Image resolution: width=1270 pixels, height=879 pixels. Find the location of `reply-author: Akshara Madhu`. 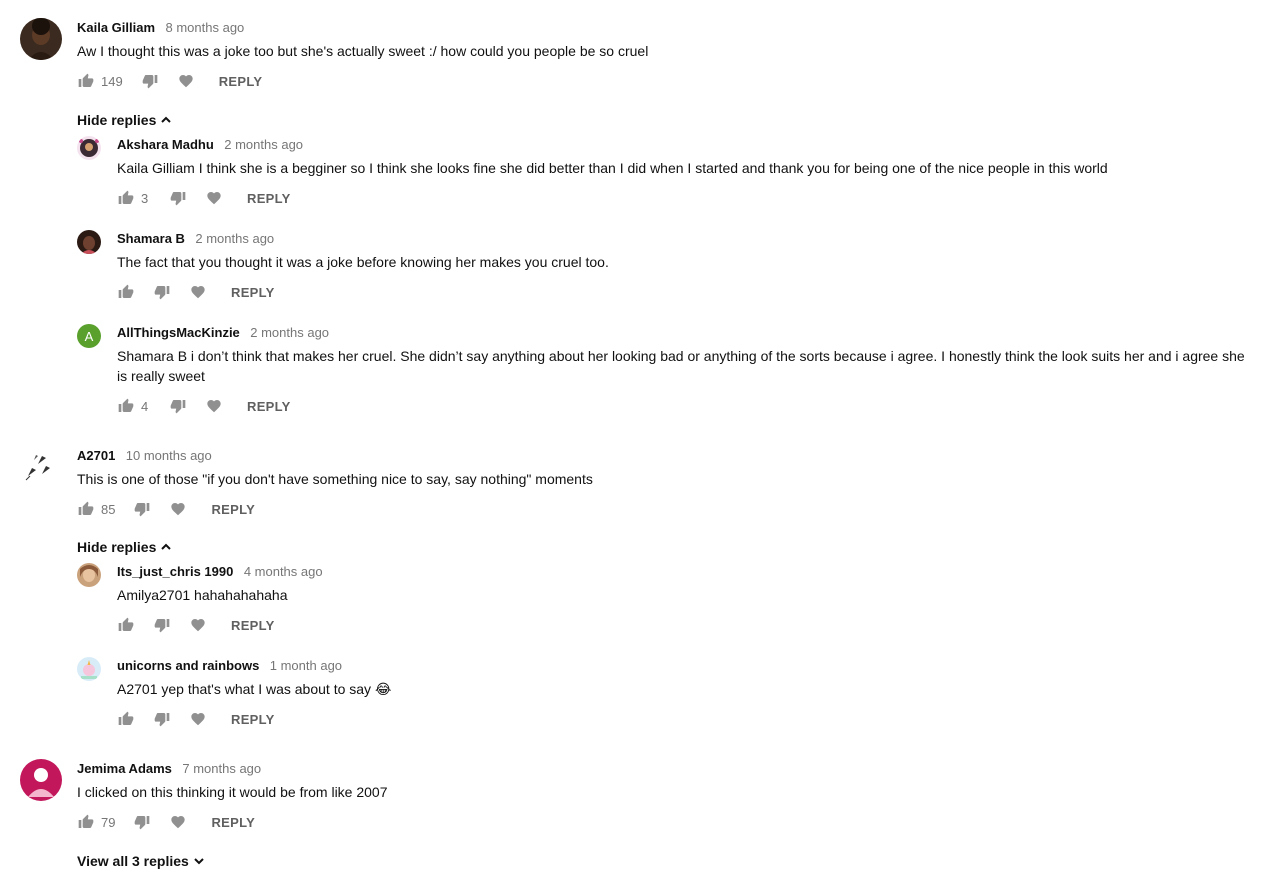

reply-author: Akshara Madhu is located at coordinates (165, 144).